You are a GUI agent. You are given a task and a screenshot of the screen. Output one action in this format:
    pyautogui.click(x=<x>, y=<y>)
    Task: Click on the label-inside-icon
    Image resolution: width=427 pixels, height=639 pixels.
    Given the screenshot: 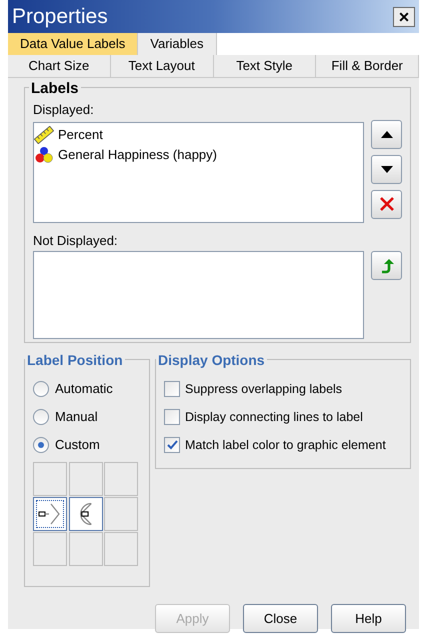 What is the action you would take?
    pyautogui.click(x=86, y=514)
    